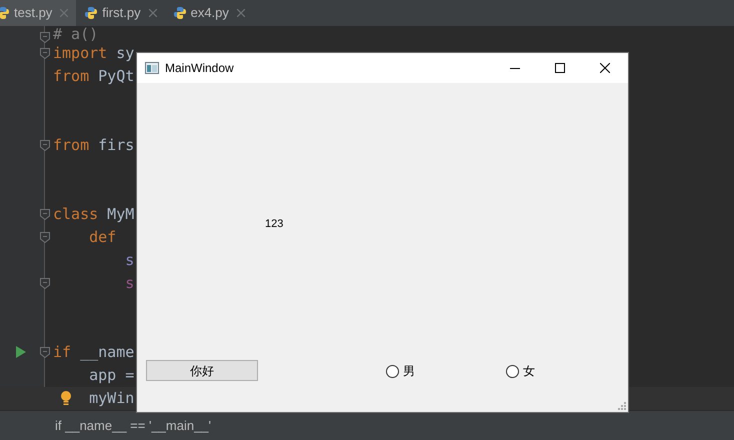  I want to click on tab-label: test.py, so click(33, 13).